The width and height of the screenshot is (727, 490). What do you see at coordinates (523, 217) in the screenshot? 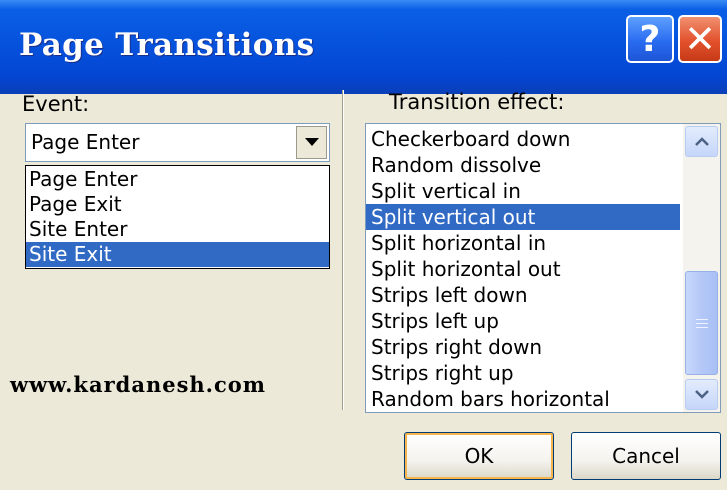
I see `transition-item-selected: Split vertical out` at bounding box center [523, 217].